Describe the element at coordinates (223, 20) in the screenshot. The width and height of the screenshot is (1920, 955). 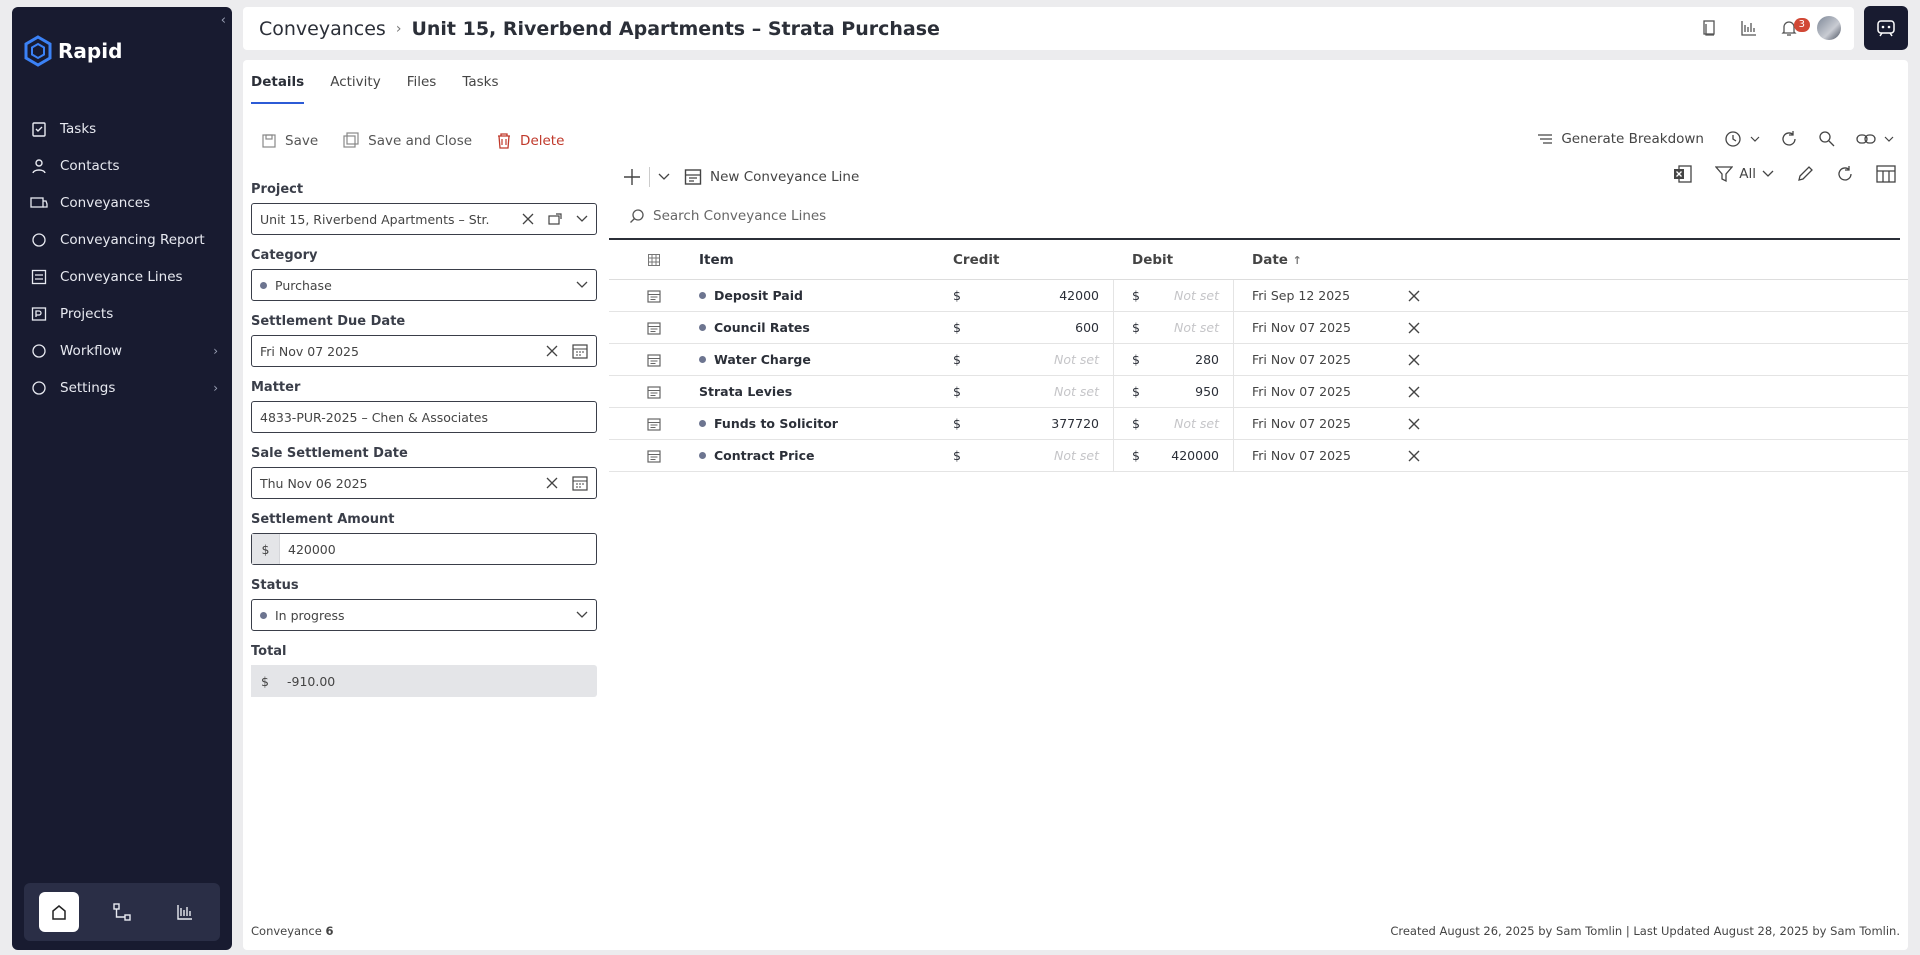
I see `collapse-sidebar-icon: ‹` at that location.